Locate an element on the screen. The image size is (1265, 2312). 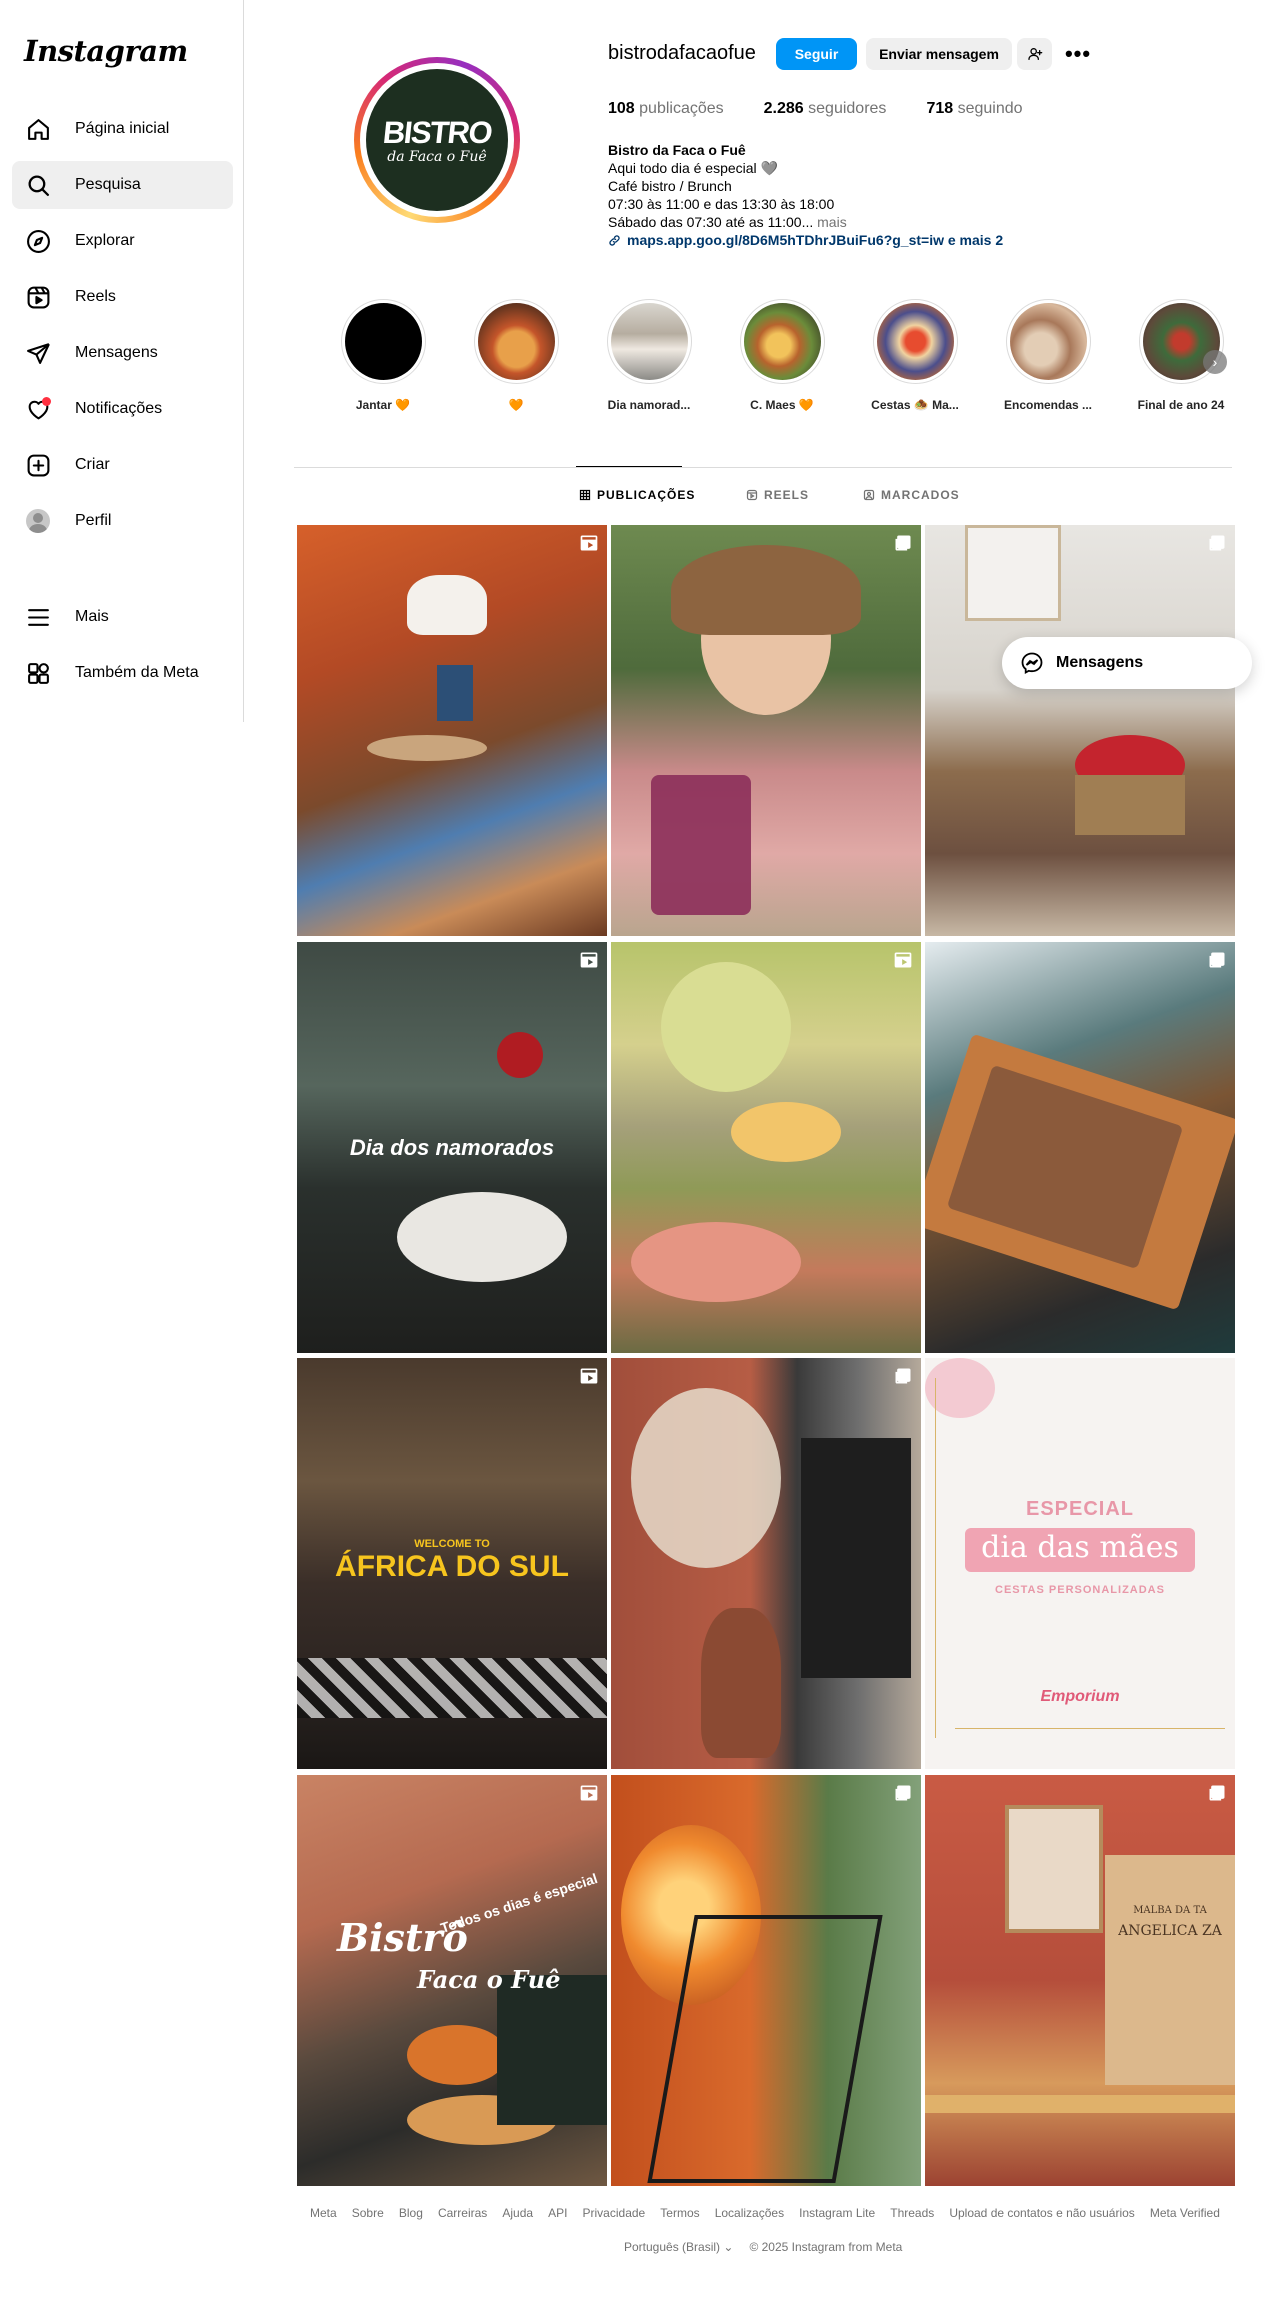
sidebar-item-home: Página inicial is located at coordinates (122, 129).